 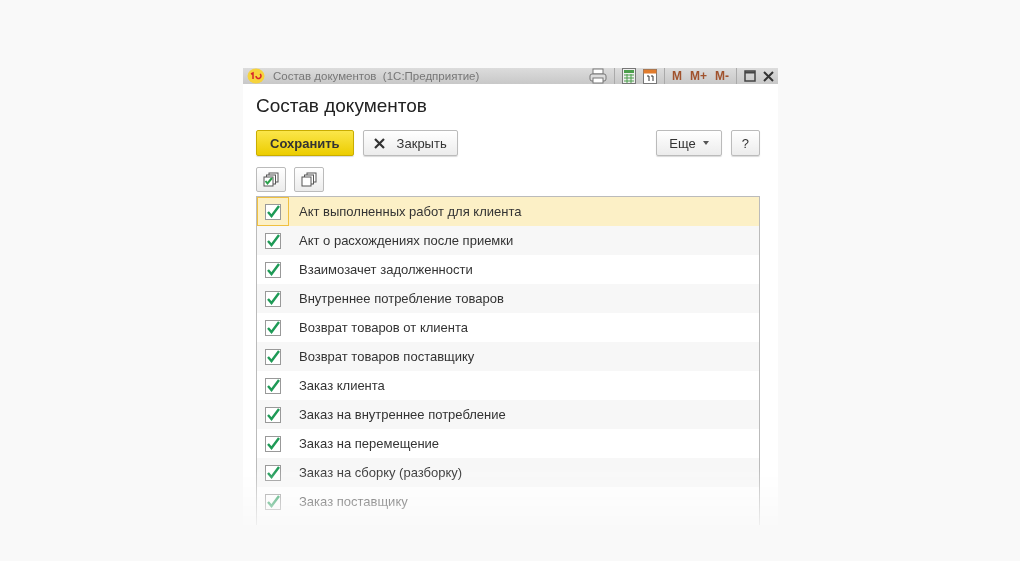 What do you see at coordinates (508, 298) in the screenshot?
I see `list-row: Внутреннее потребление товаров` at bounding box center [508, 298].